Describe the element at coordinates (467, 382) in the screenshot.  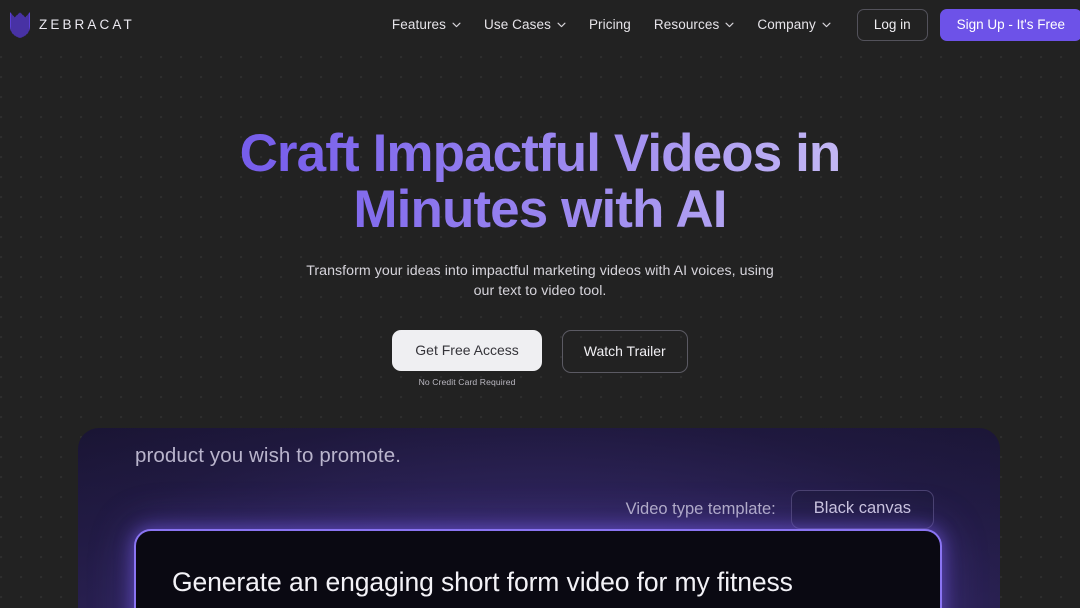
I see `no-credit-card-note: No Credit Card Required` at that location.